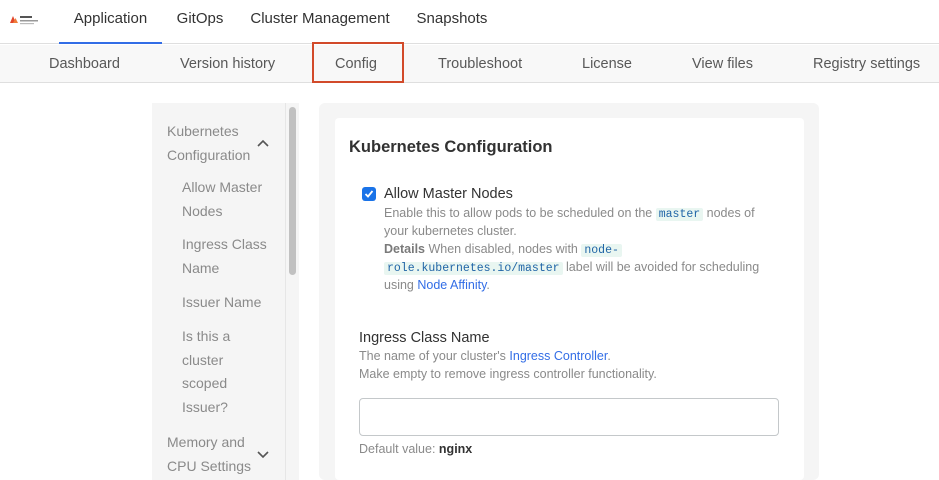 Image resolution: width=939 pixels, height=480 pixels. Describe the element at coordinates (25, 20) in the screenshot. I see `logo` at that location.